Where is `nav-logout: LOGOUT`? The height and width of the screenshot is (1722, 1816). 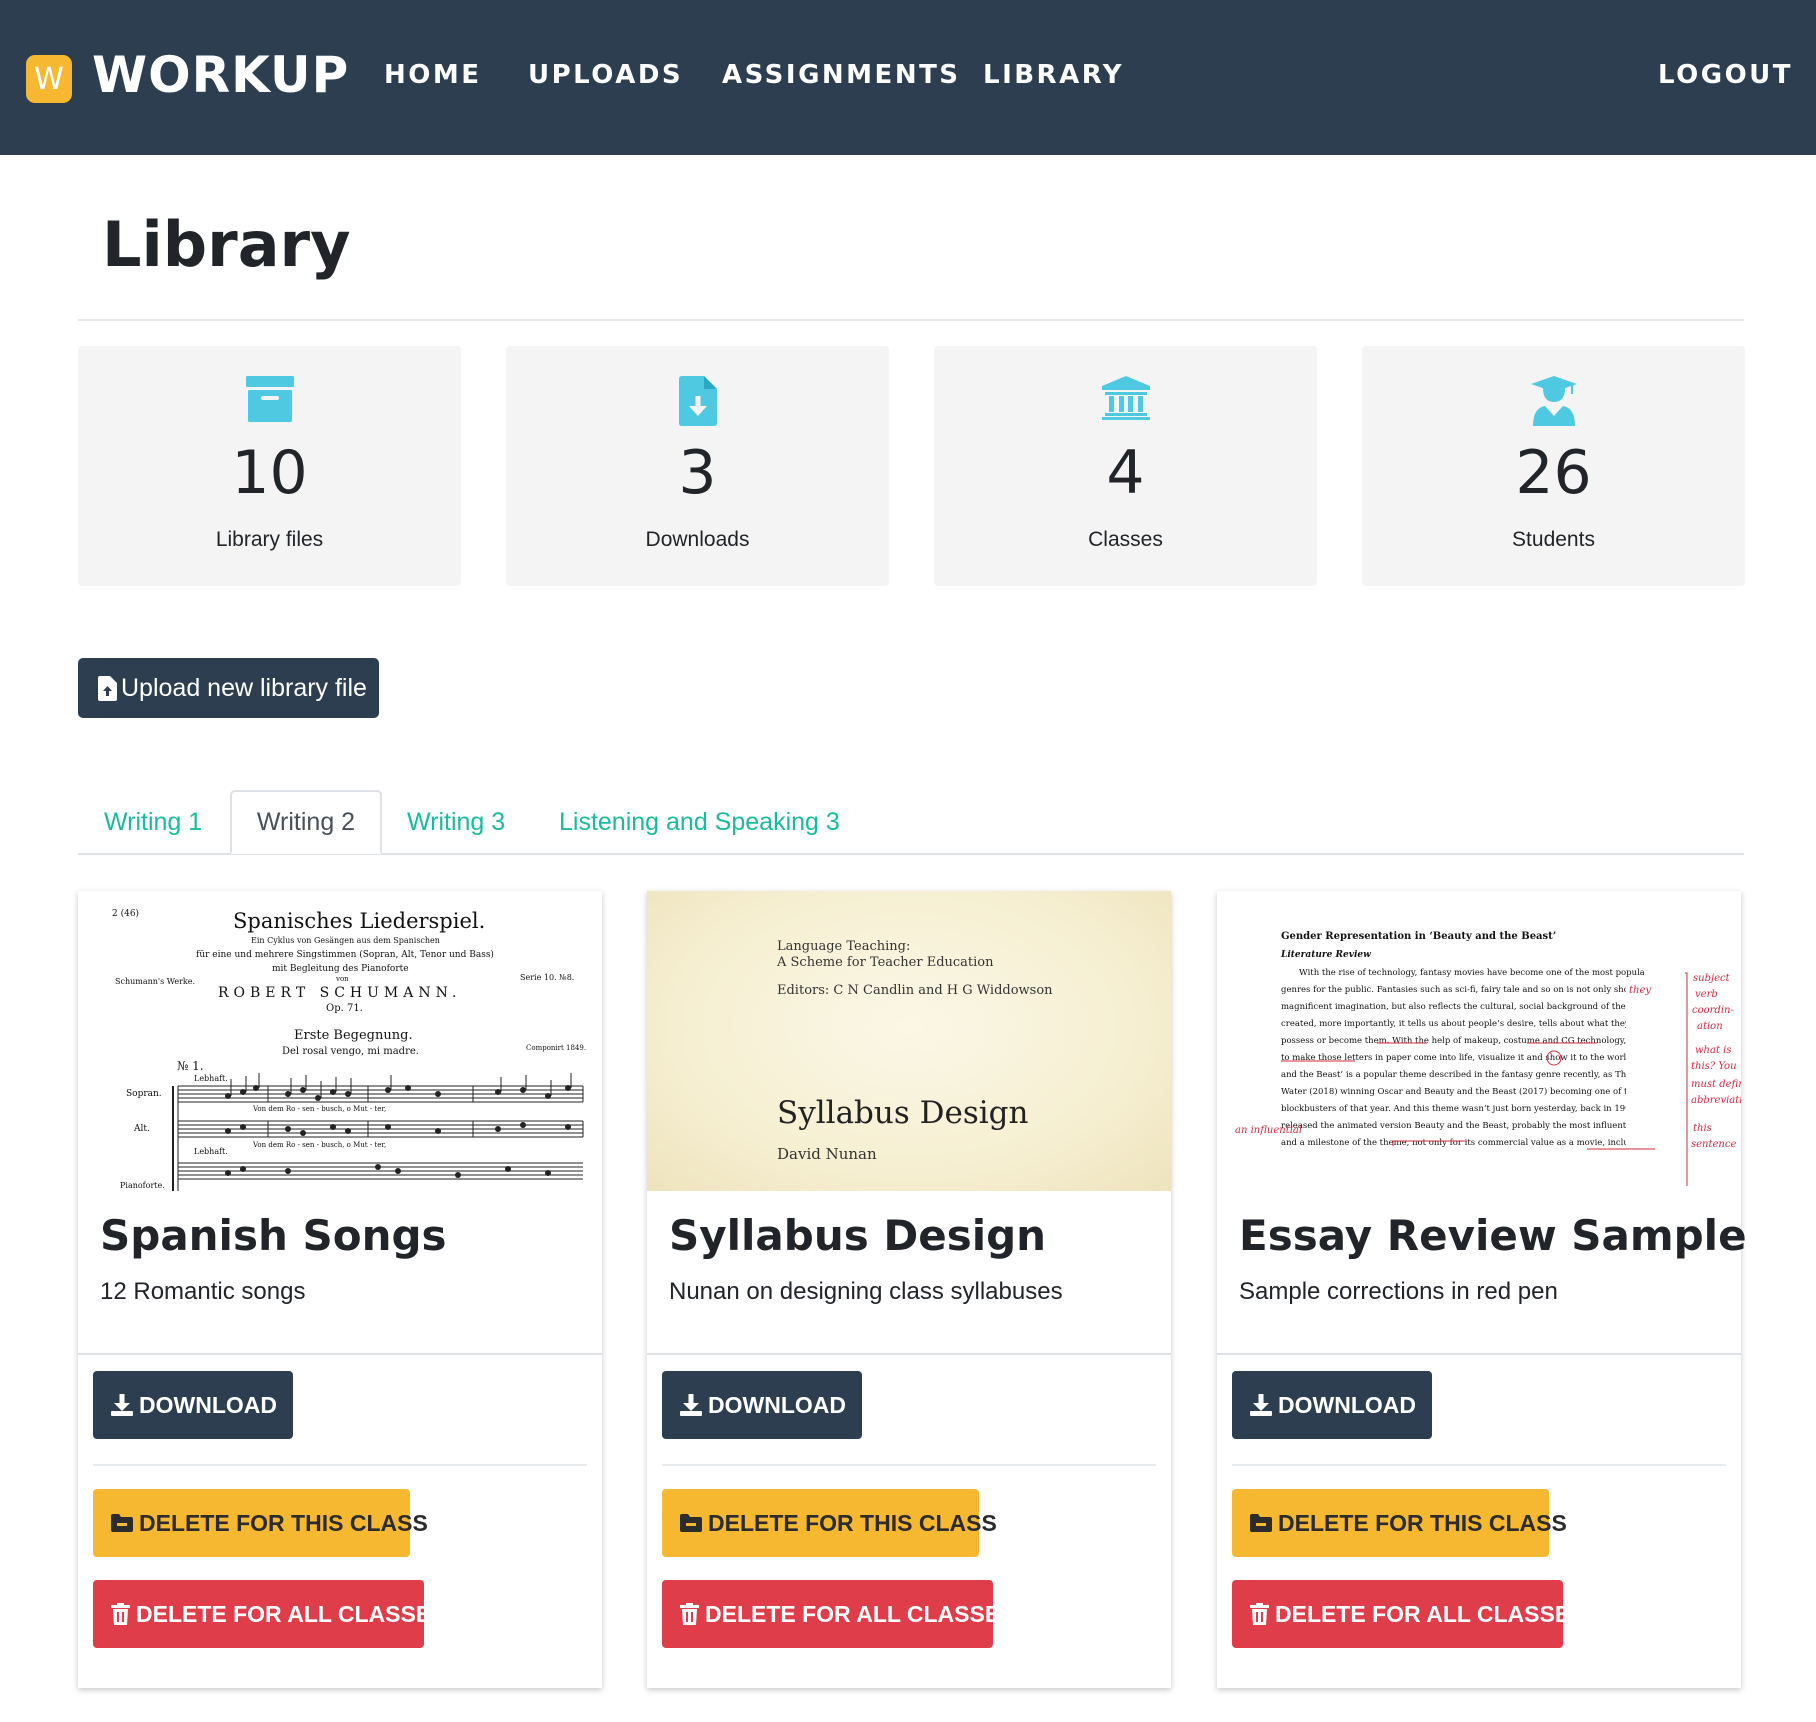 nav-logout: LOGOUT is located at coordinates (1725, 75).